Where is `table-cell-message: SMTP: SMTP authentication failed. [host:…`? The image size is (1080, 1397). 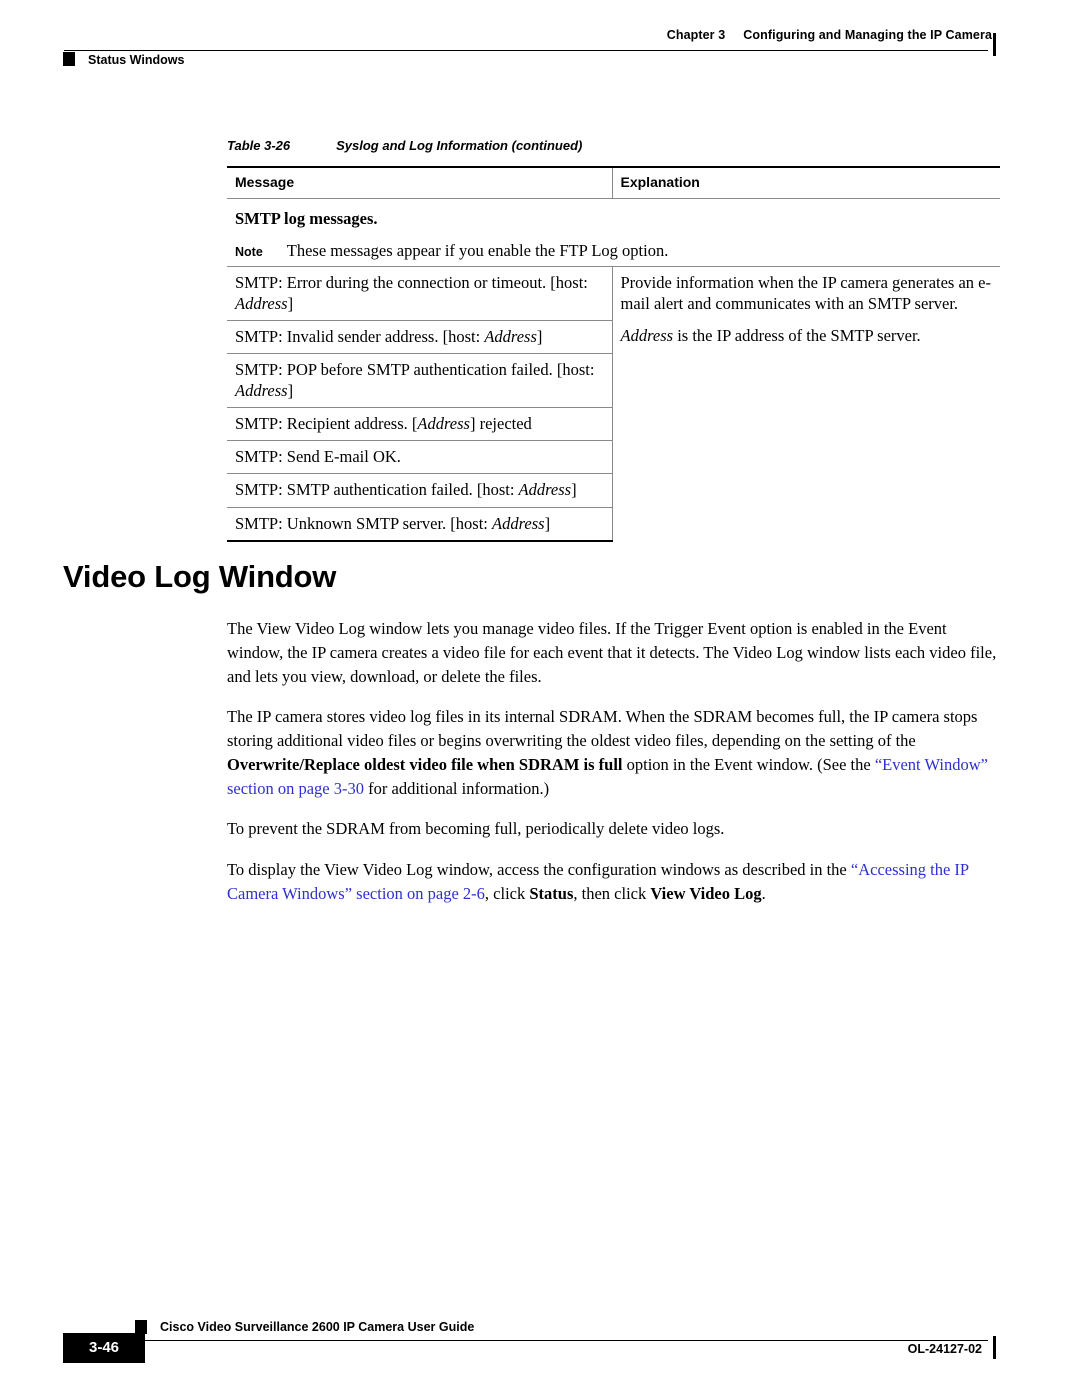
table-cell-message: SMTP: SMTP authentication failed. [host:… is located at coordinates (420, 490).